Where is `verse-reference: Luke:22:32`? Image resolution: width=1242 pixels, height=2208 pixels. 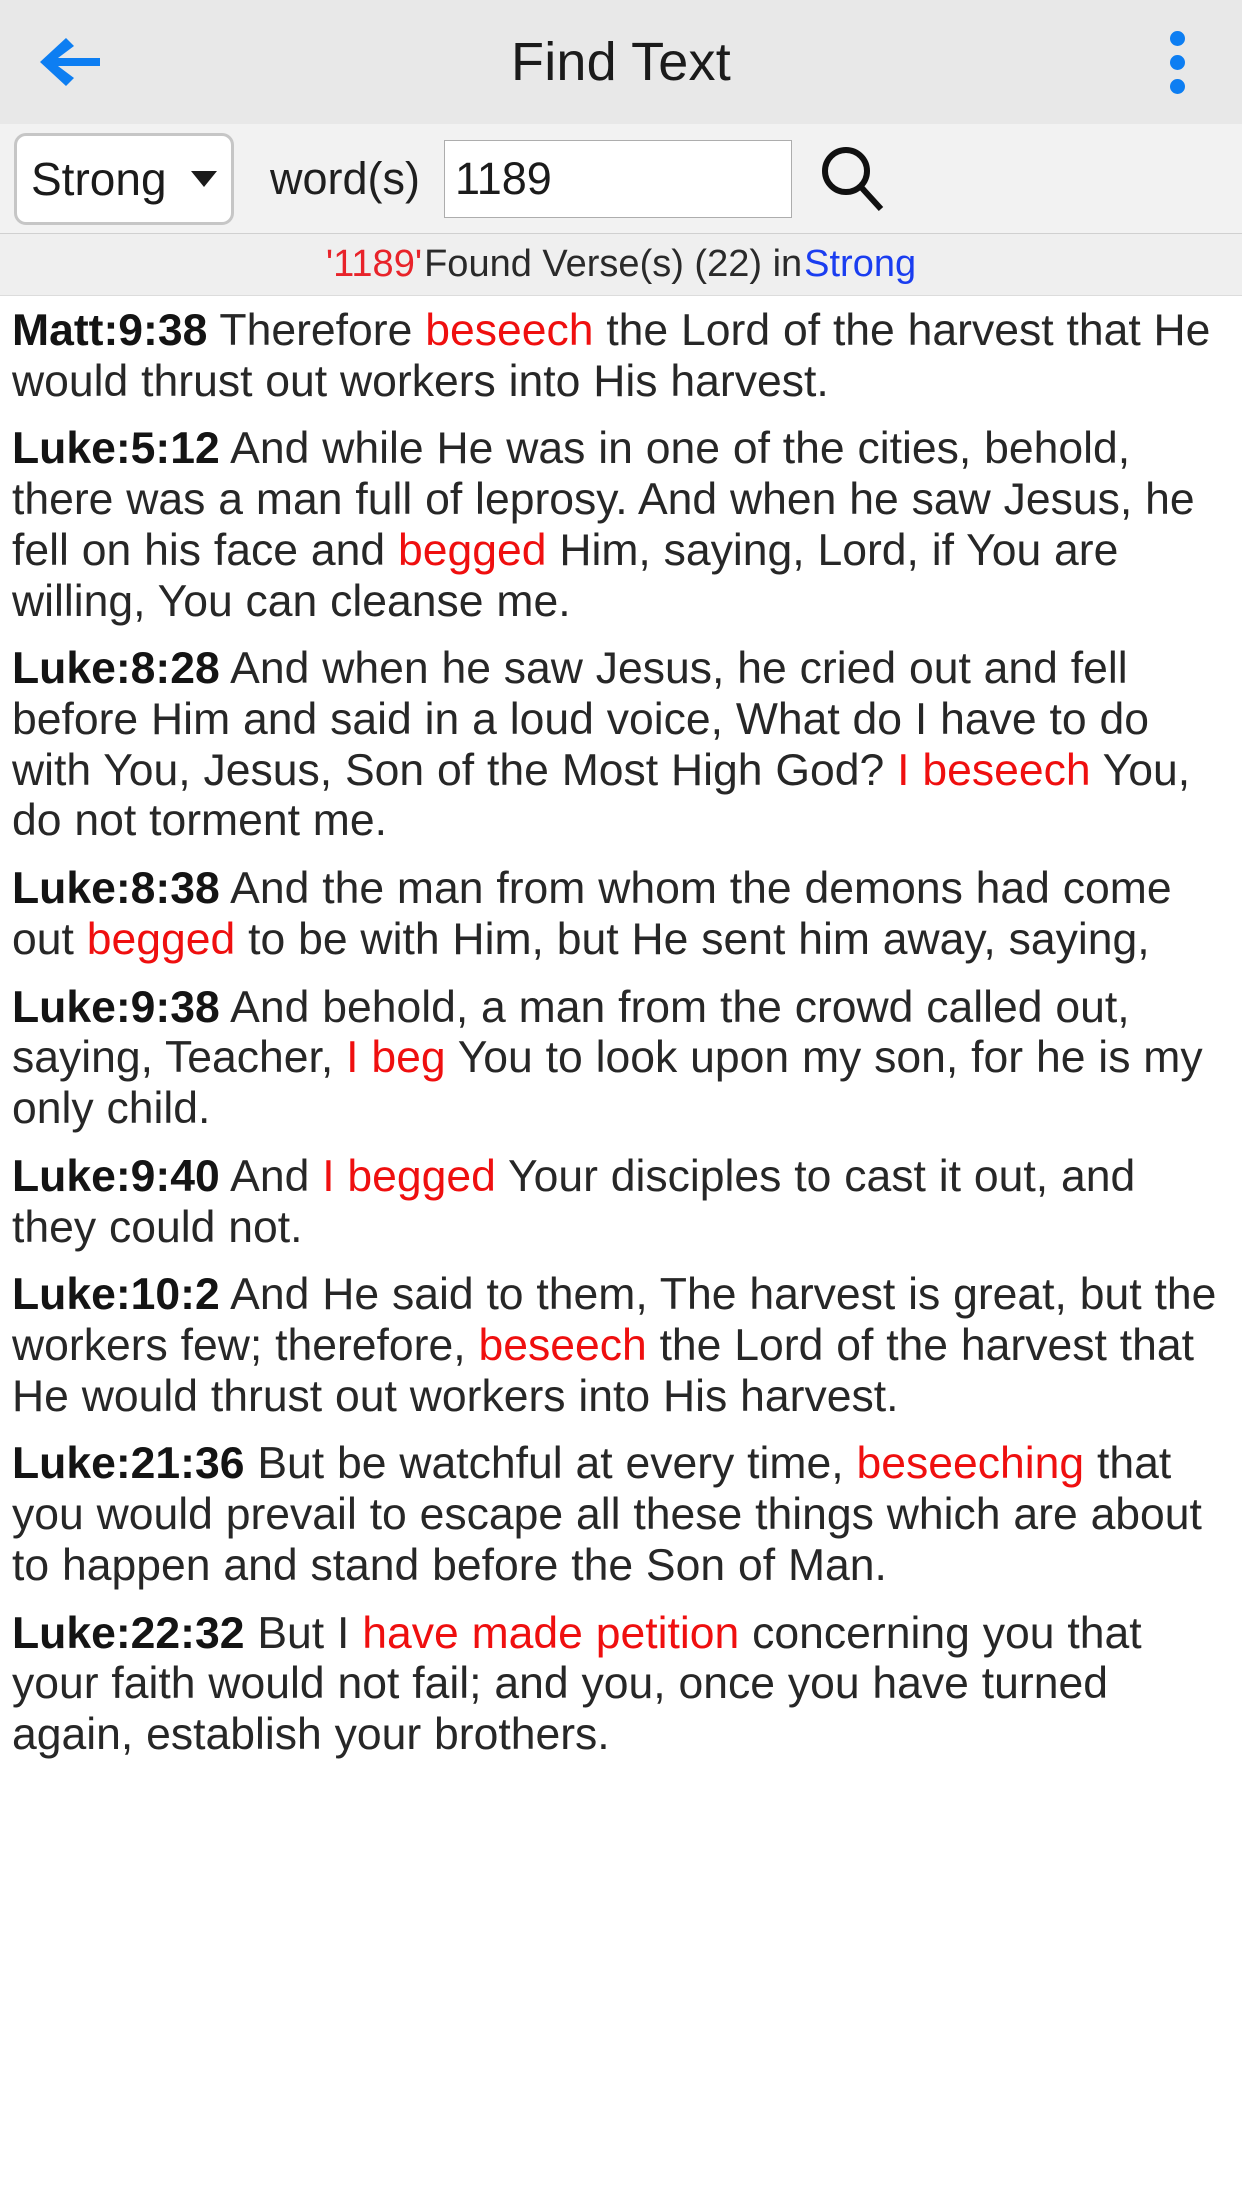
verse-reference: Luke:22:32 is located at coordinates (128, 1633).